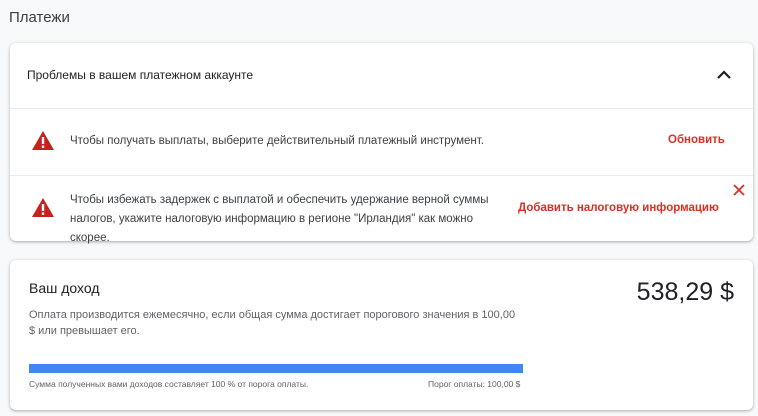 The image size is (758, 416). I want to click on progress-fill, so click(276, 368).